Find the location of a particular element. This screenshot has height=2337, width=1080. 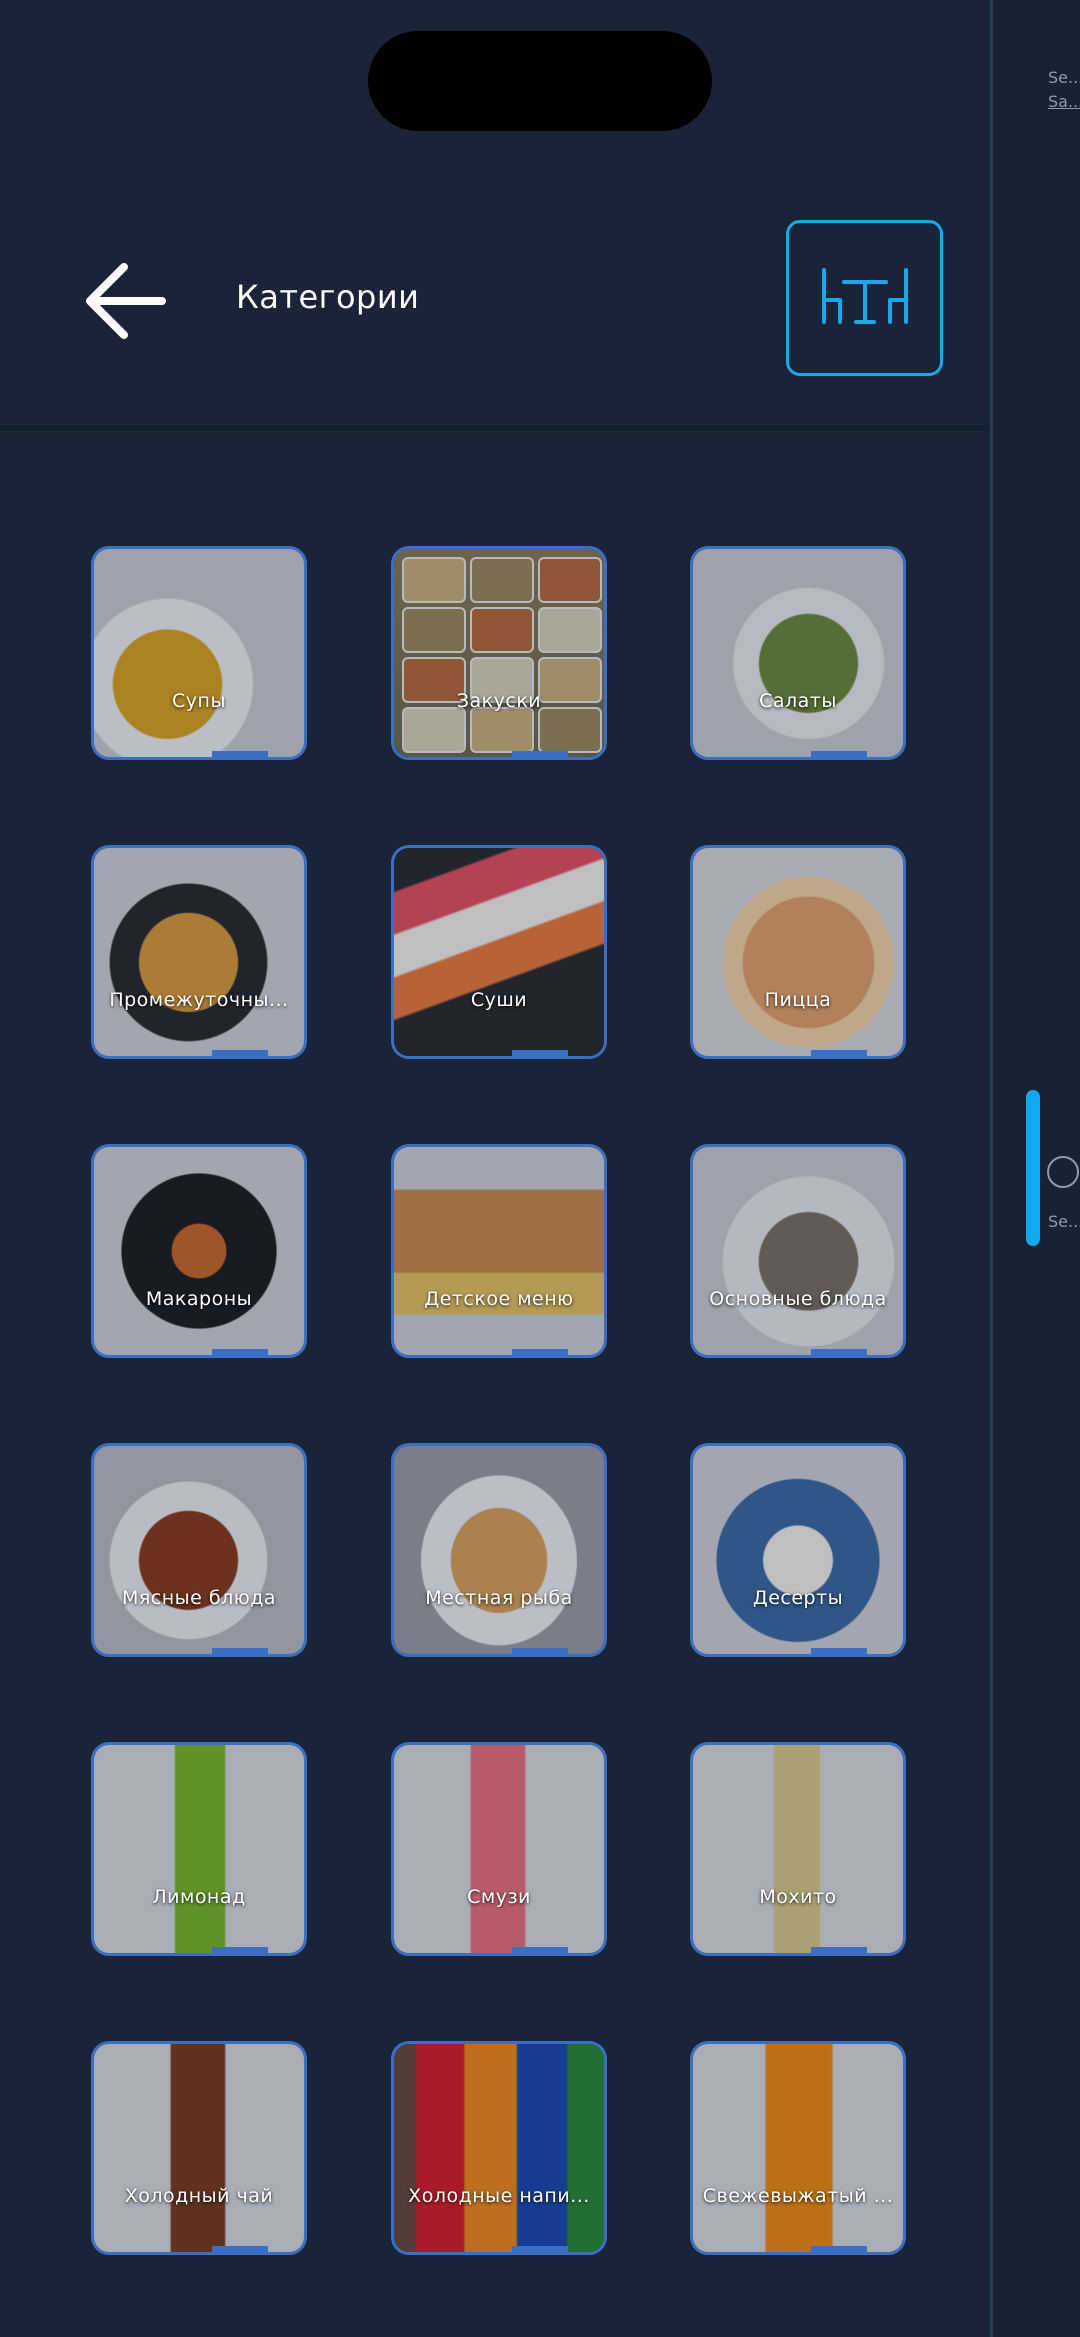

side-scroll-handle is located at coordinates (1033, 1168).